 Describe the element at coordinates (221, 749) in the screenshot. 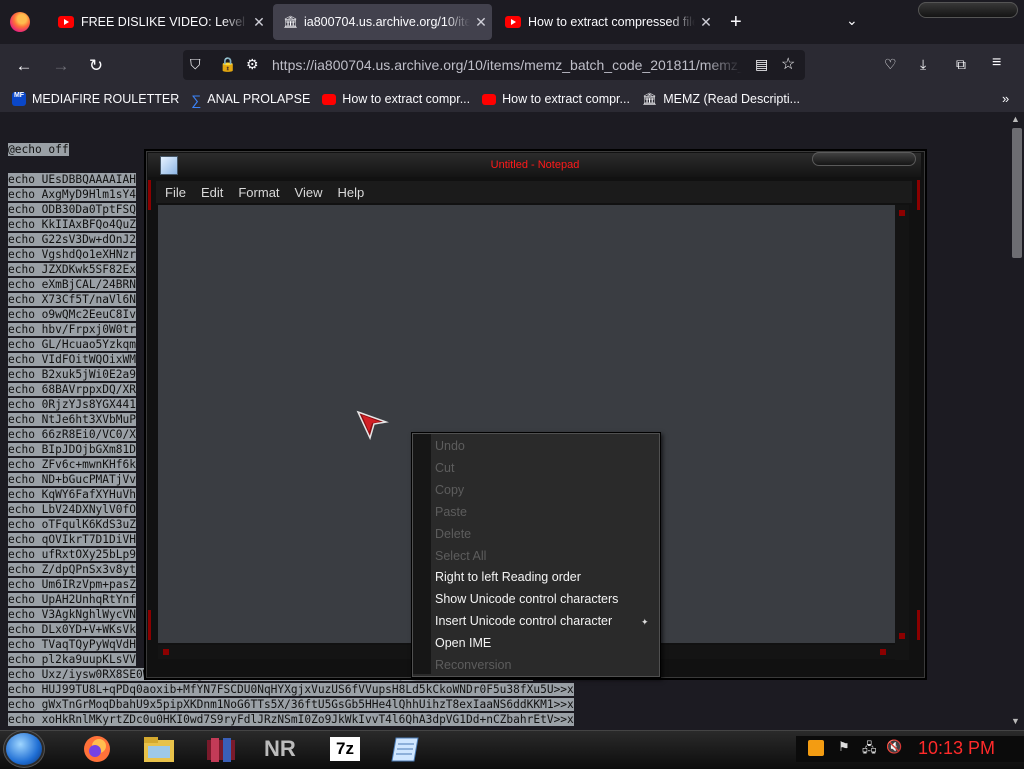

I see `winrar-icon` at that location.